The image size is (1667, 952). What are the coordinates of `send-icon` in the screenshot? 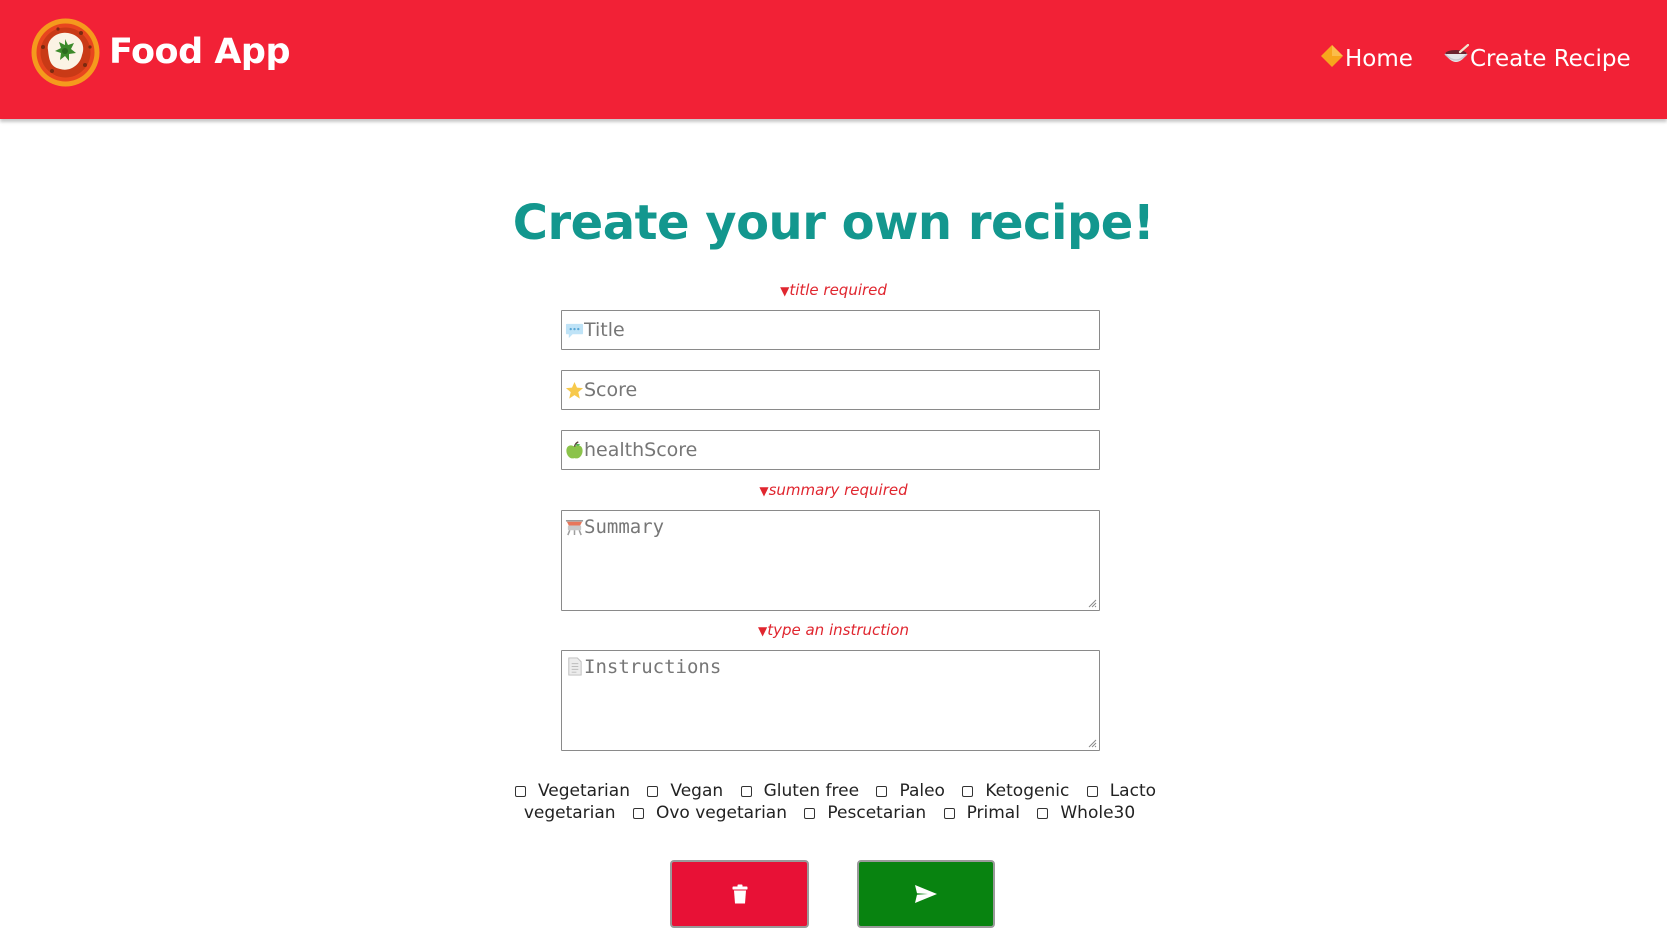 It's located at (926, 894).